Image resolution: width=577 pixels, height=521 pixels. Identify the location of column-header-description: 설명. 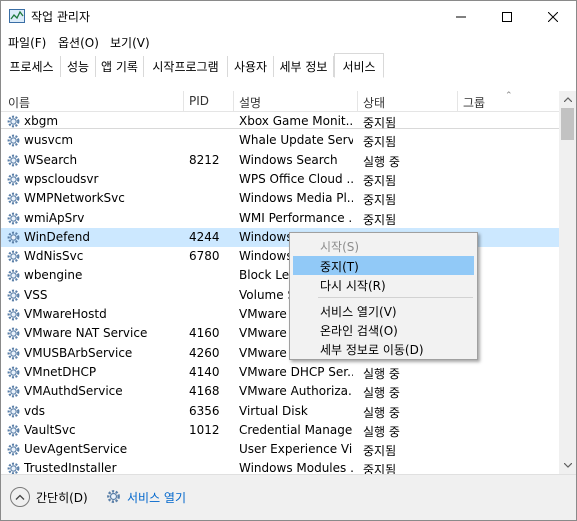
(250, 102).